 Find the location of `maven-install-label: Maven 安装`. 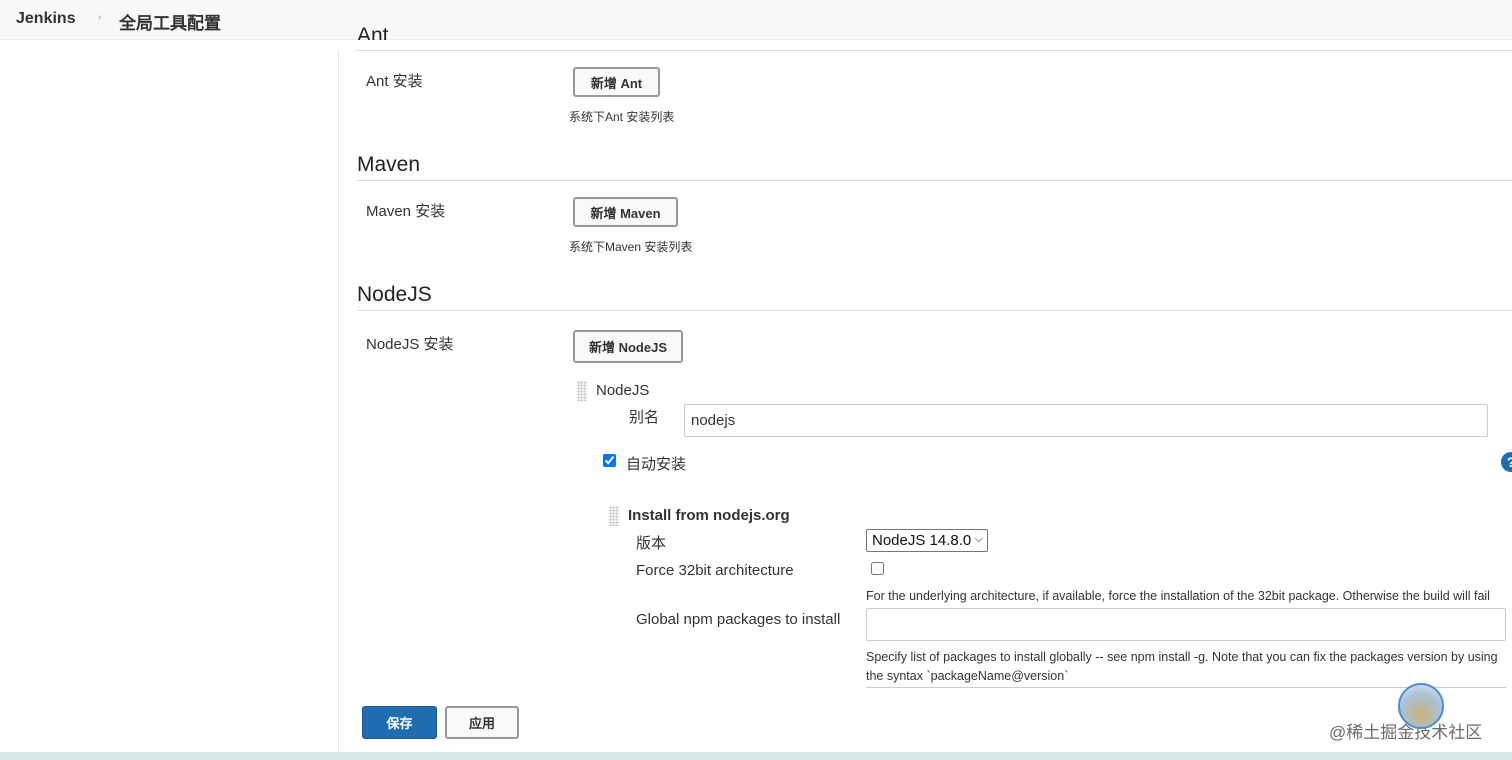

maven-install-label: Maven 安装 is located at coordinates (406, 211).